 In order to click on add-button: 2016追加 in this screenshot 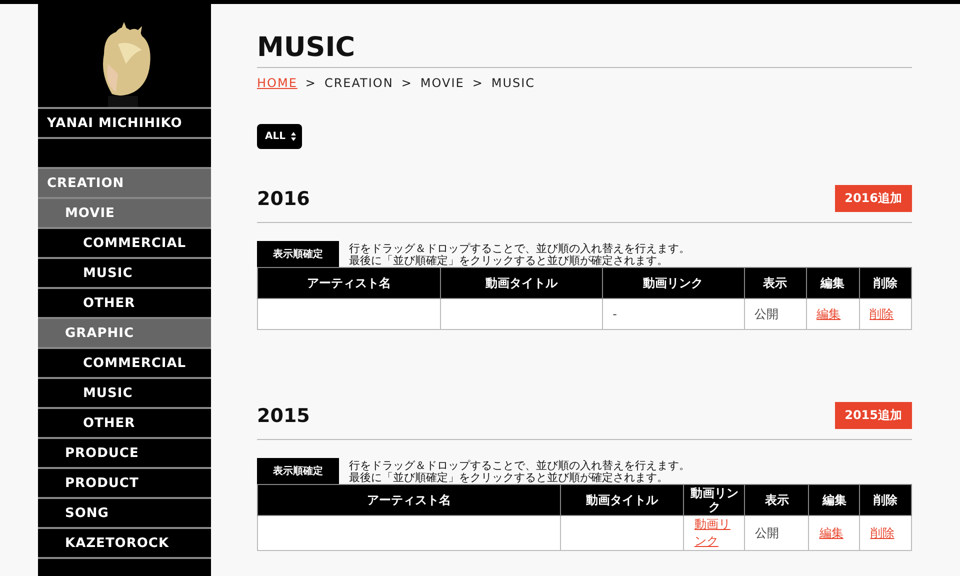, I will do `click(873, 198)`.